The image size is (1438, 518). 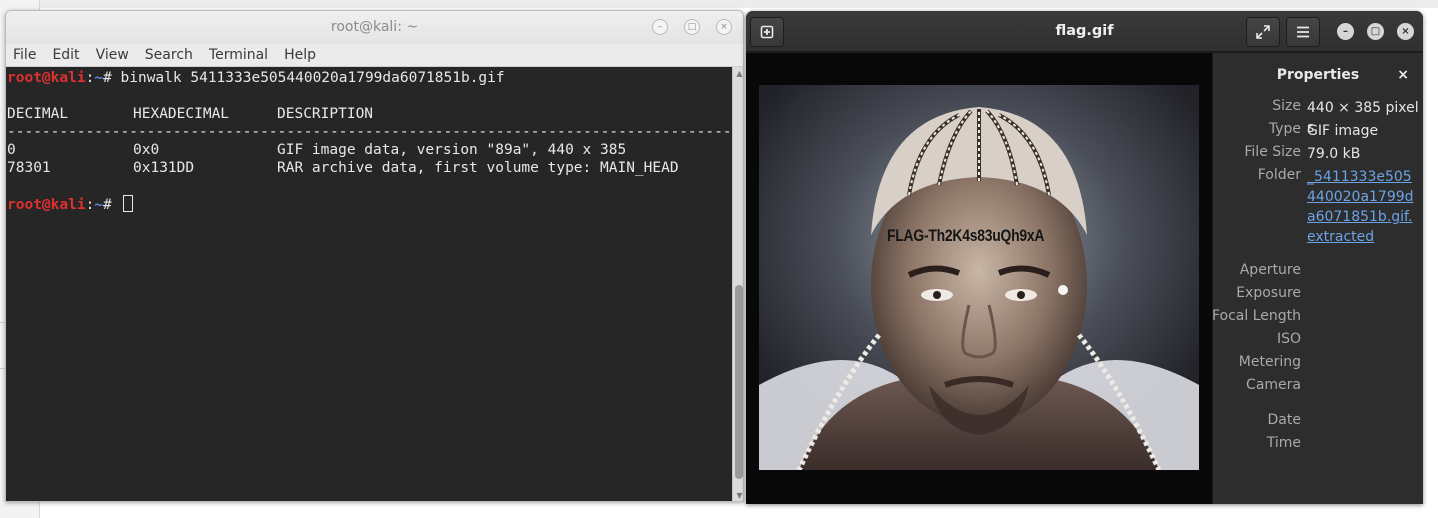 What do you see at coordinates (1318, 342) in the screenshot?
I see `property-iso: ISO` at bounding box center [1318, 342].